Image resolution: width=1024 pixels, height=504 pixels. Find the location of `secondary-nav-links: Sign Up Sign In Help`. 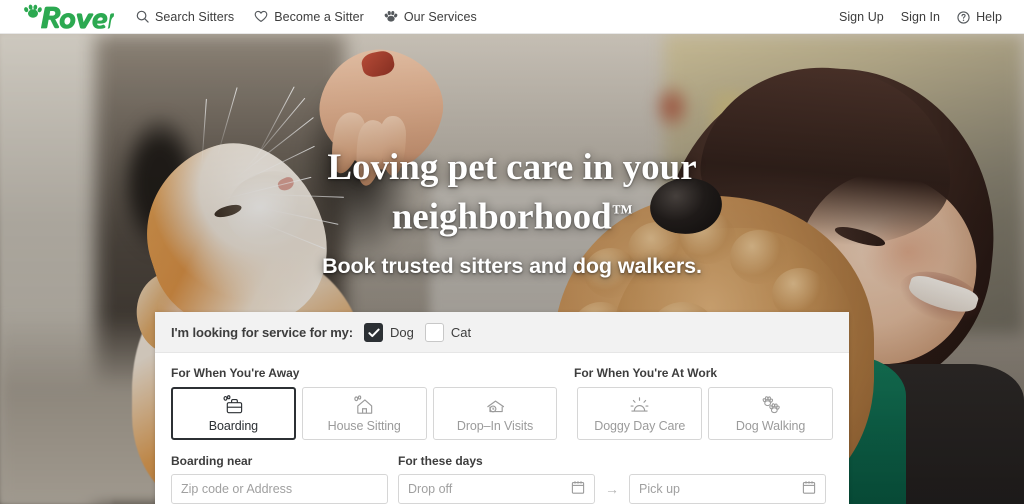

secondary-nav-links: Sign Up Sign In Help is located at coordinates (920, 17).